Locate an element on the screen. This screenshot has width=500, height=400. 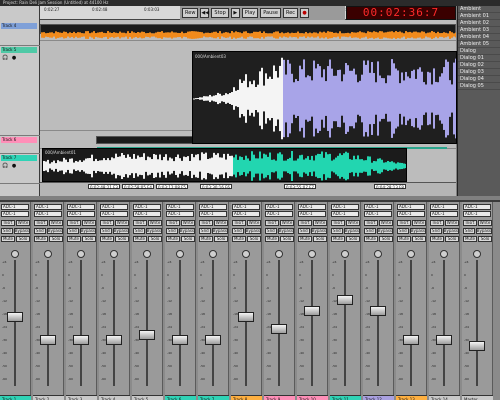
bus-item: Ambient 01 is located at coordinates (479, 16).